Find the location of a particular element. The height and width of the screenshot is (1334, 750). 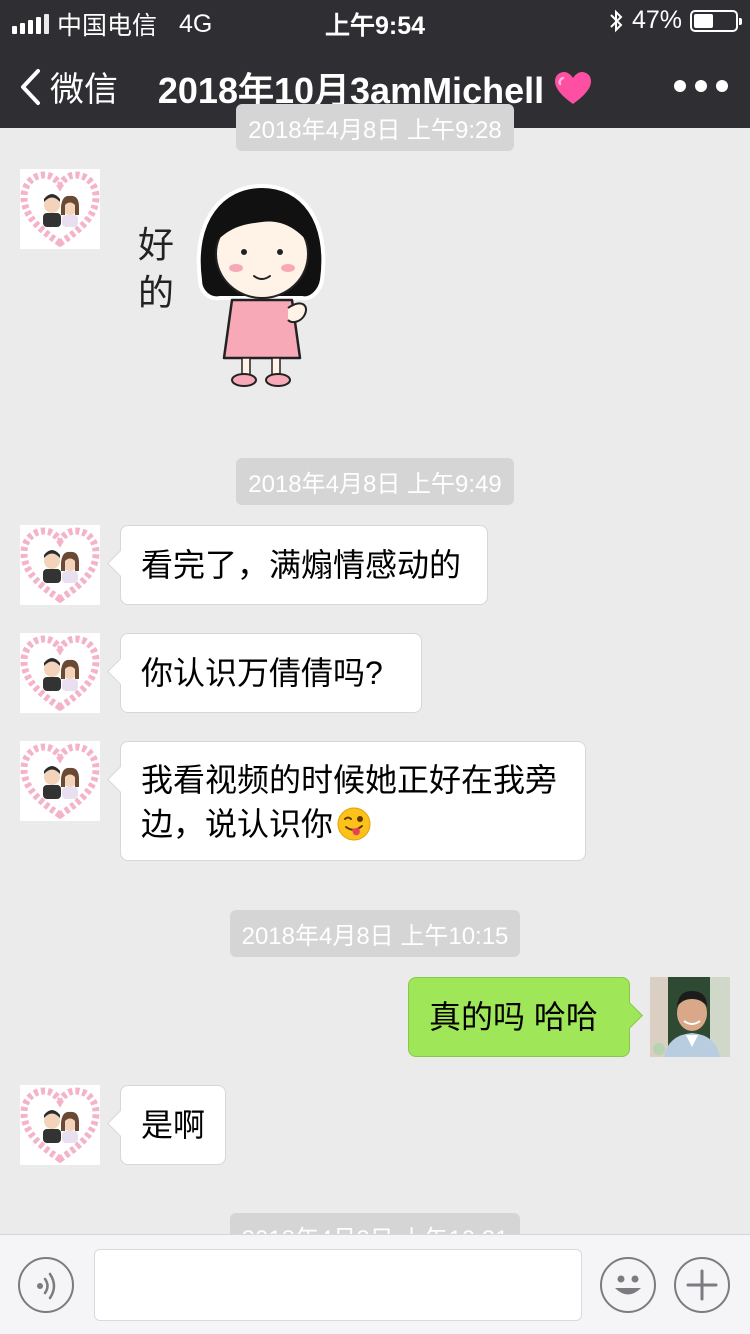

battery-percent: 47% is located at coordinates (656, 20).